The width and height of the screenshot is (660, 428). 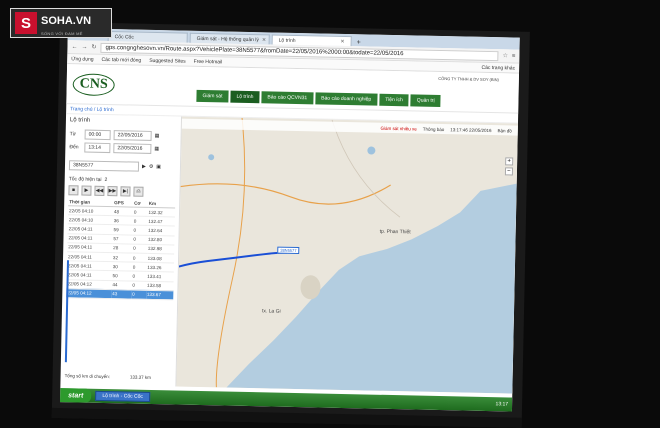 What do you see at coordinates (502, 404) in the screenshot?
I see `tray-clock: 13:17` at bounding box center [502, 404].